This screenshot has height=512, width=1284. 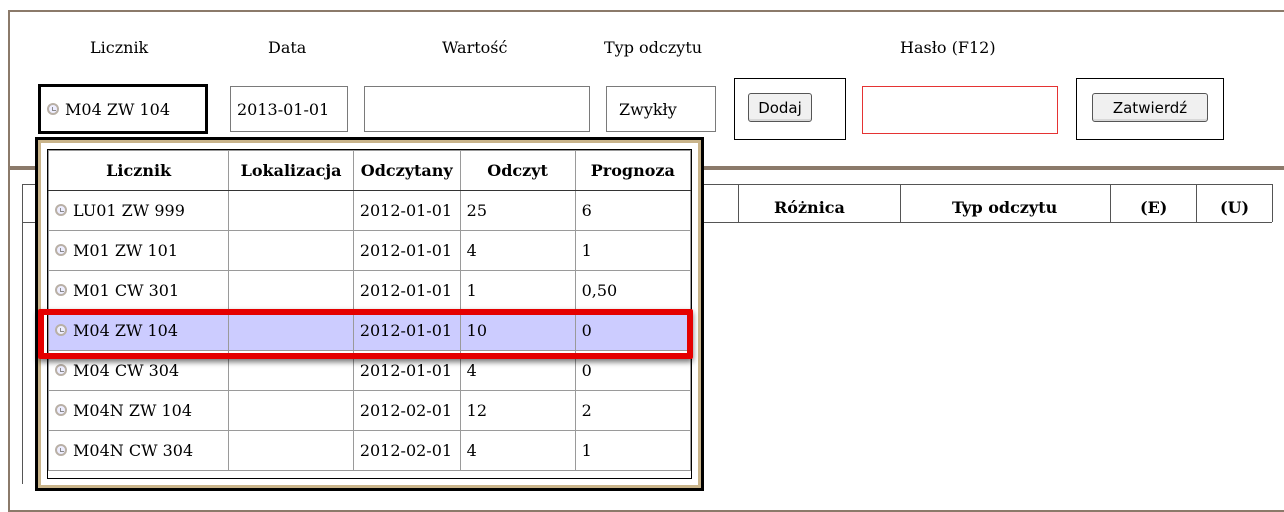 I want to click on dropdown-cell-counter: M04 CW 304, so click(x=138, y=370).